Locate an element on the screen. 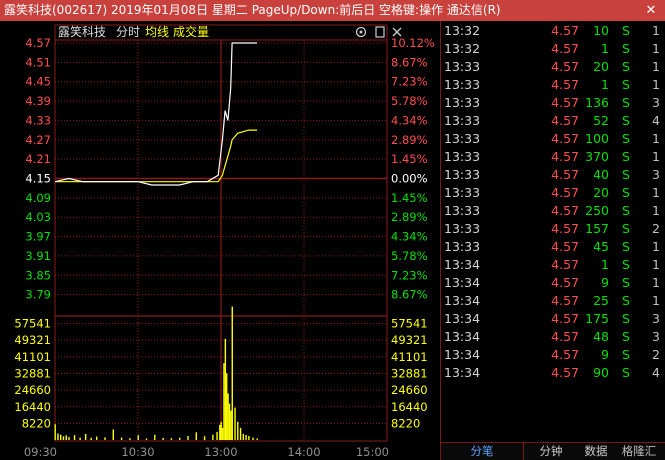 The image size is (665, 460). tick-row: 13:34 4.57 25 S 1 is located at coordinates (553, 301).